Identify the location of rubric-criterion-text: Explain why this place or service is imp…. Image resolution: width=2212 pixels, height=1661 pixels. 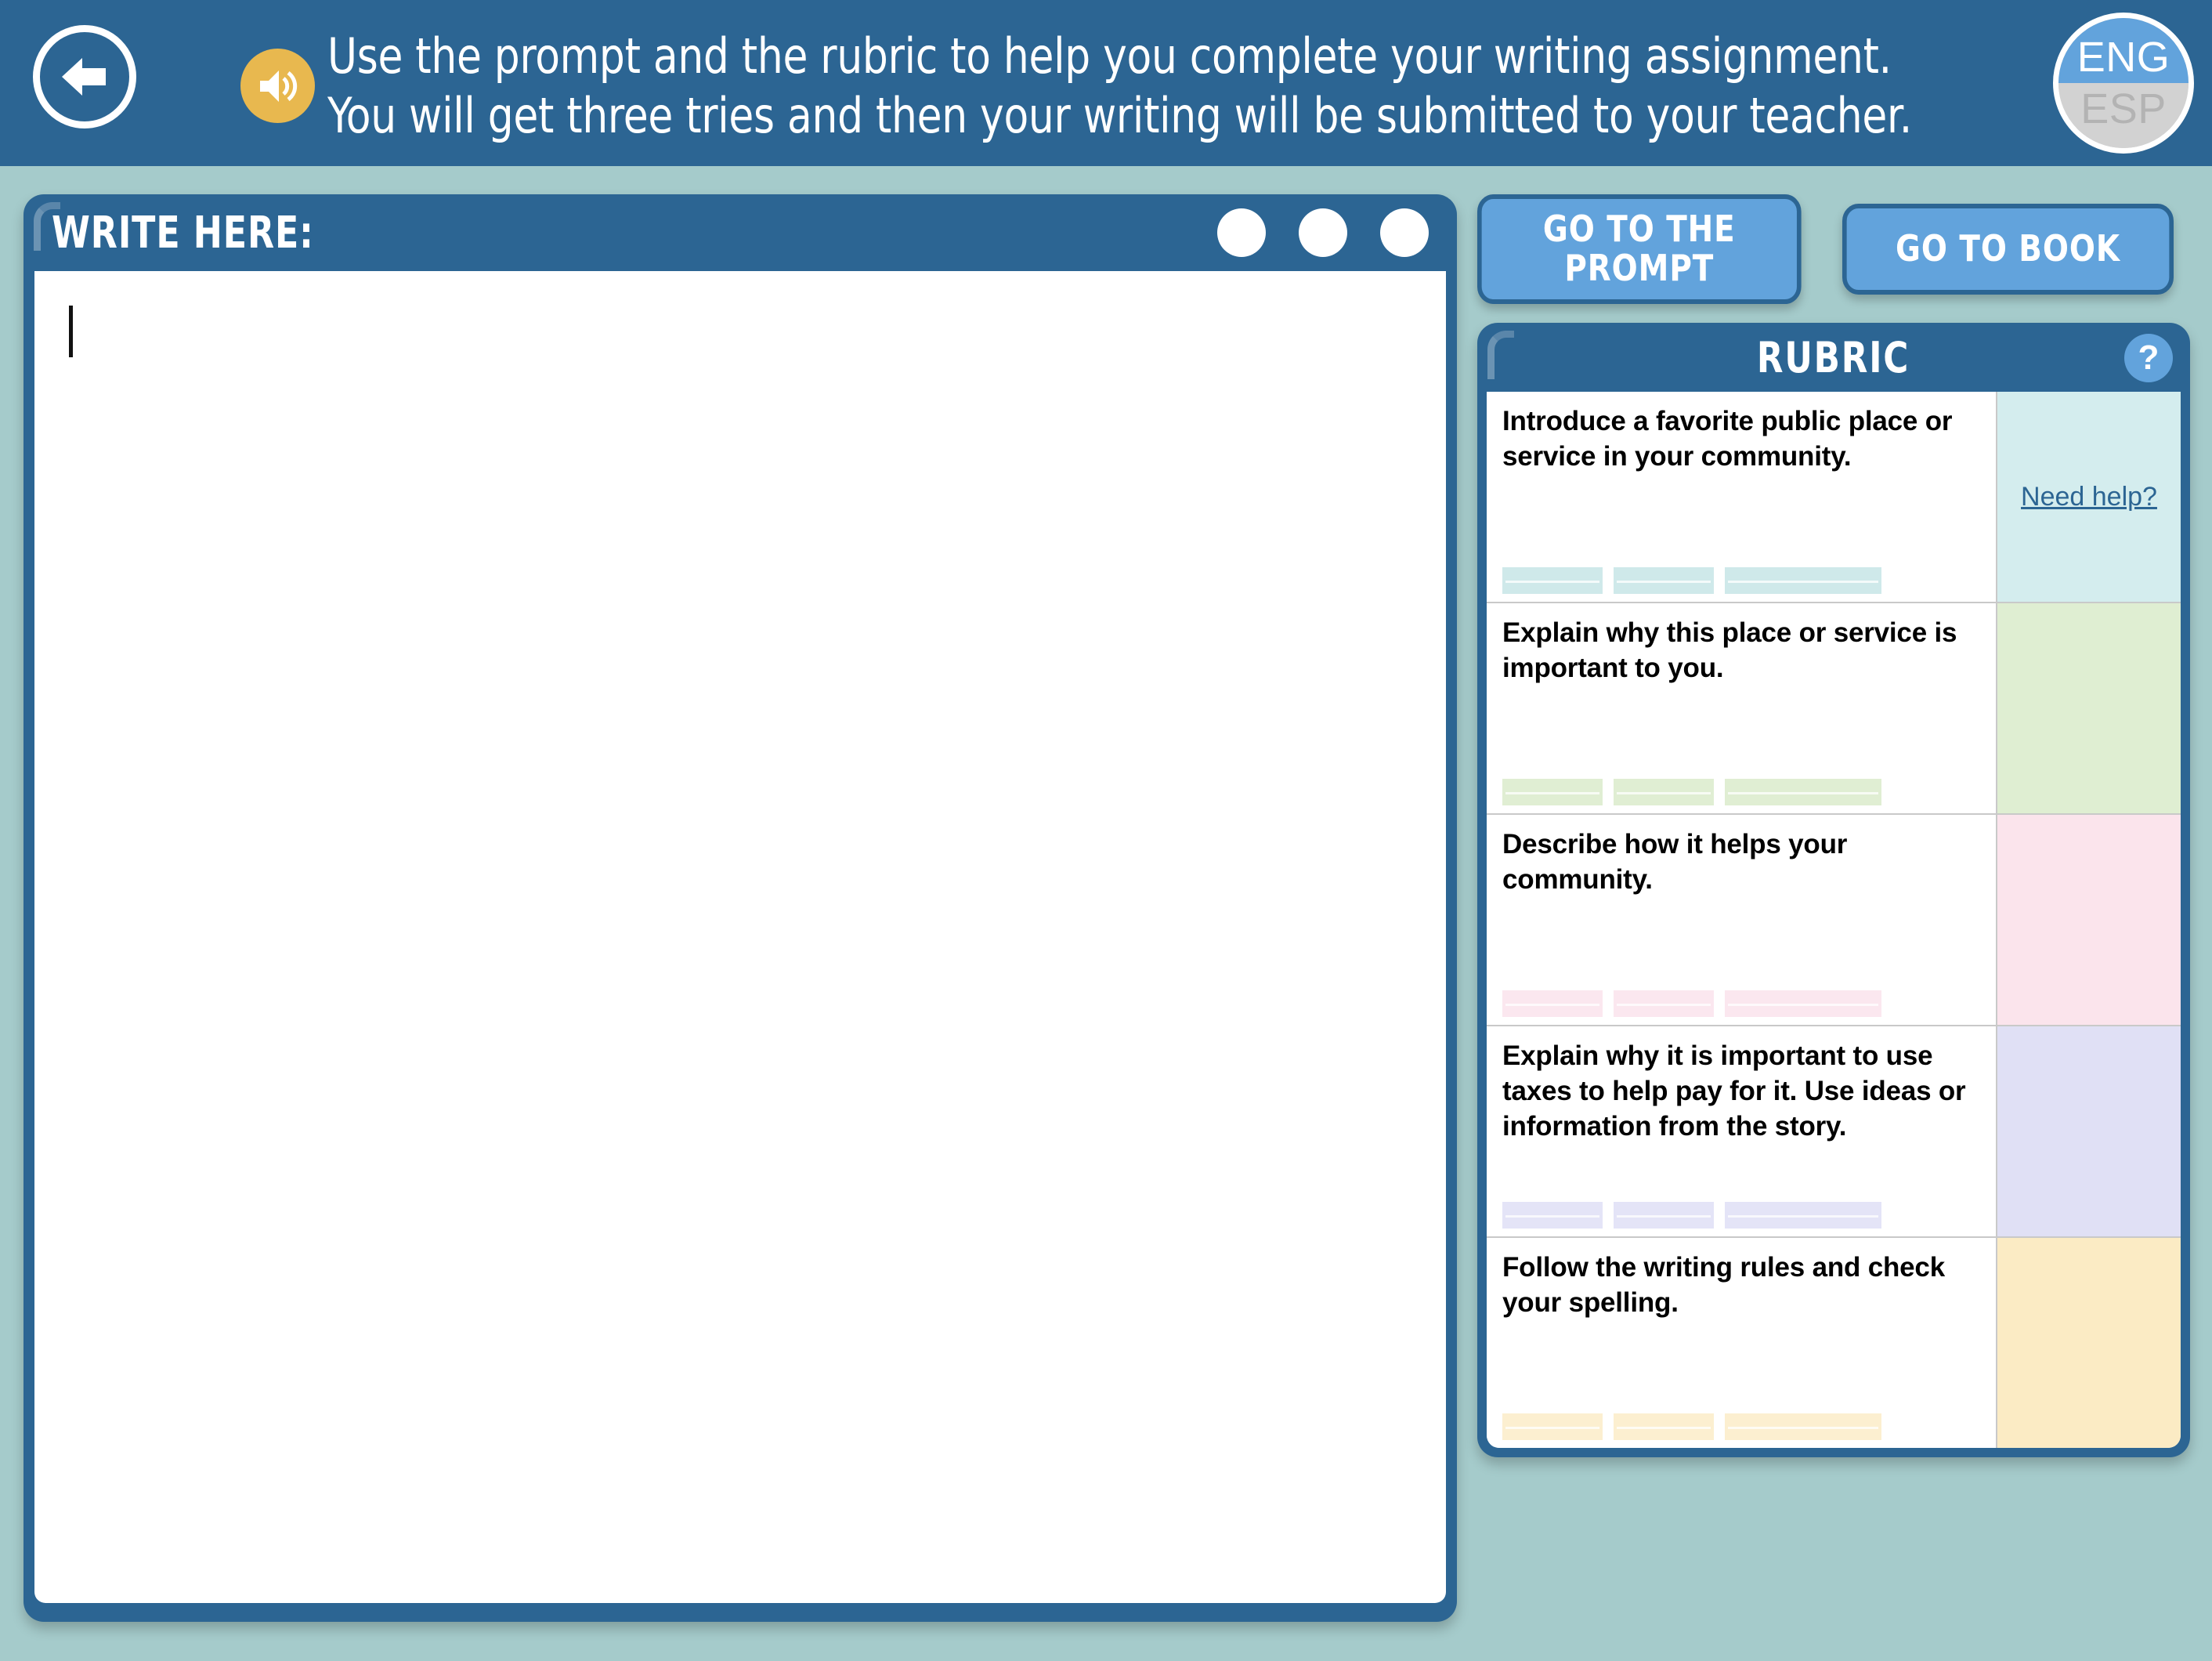
(1729, 650).